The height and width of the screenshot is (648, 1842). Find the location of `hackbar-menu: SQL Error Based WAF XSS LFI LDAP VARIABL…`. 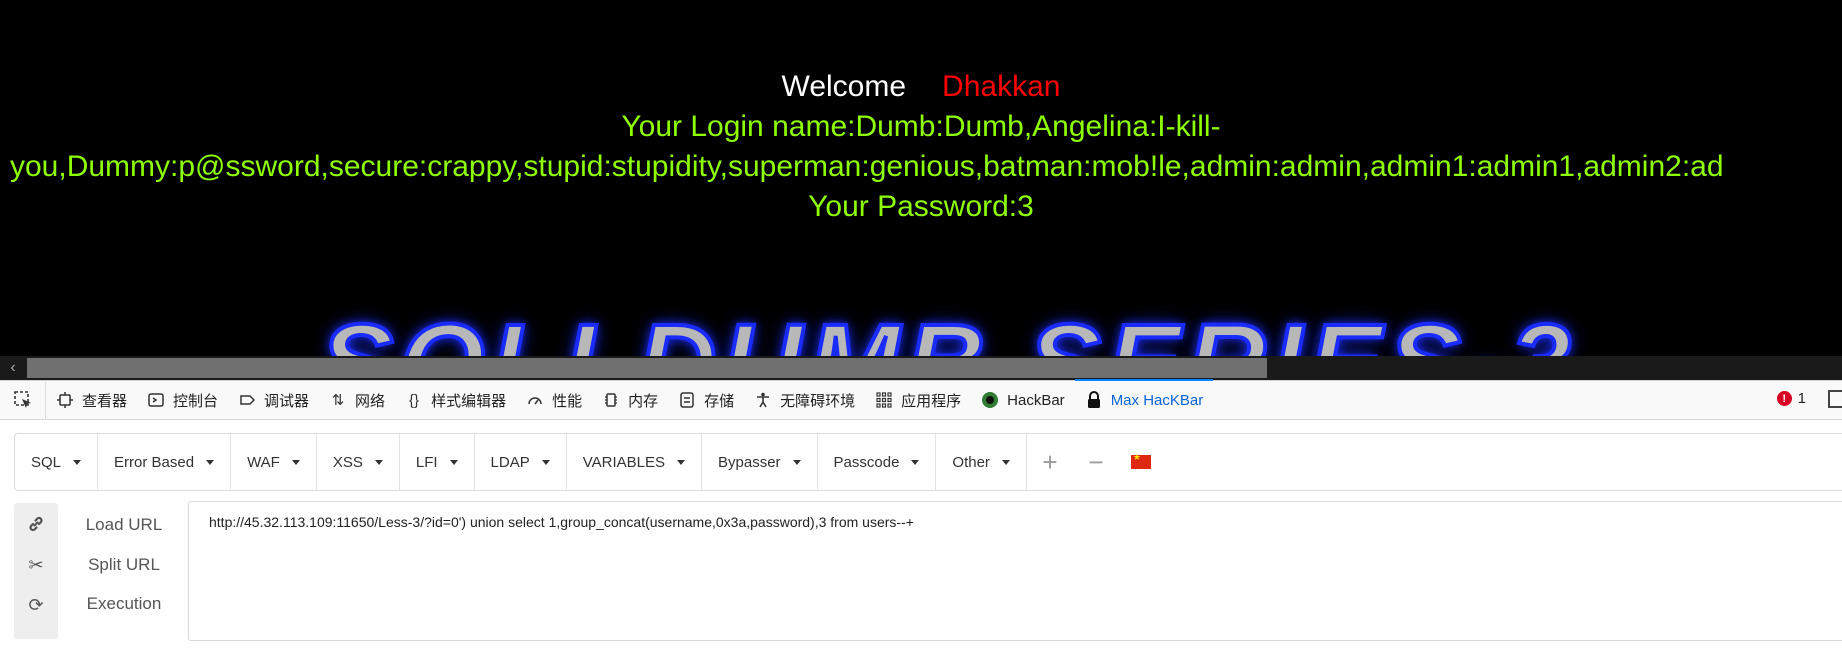

hackbar-menu: SQL Error Based WAF XSS LFI LDAP VARIABL… is located at coordinates (928, 462).